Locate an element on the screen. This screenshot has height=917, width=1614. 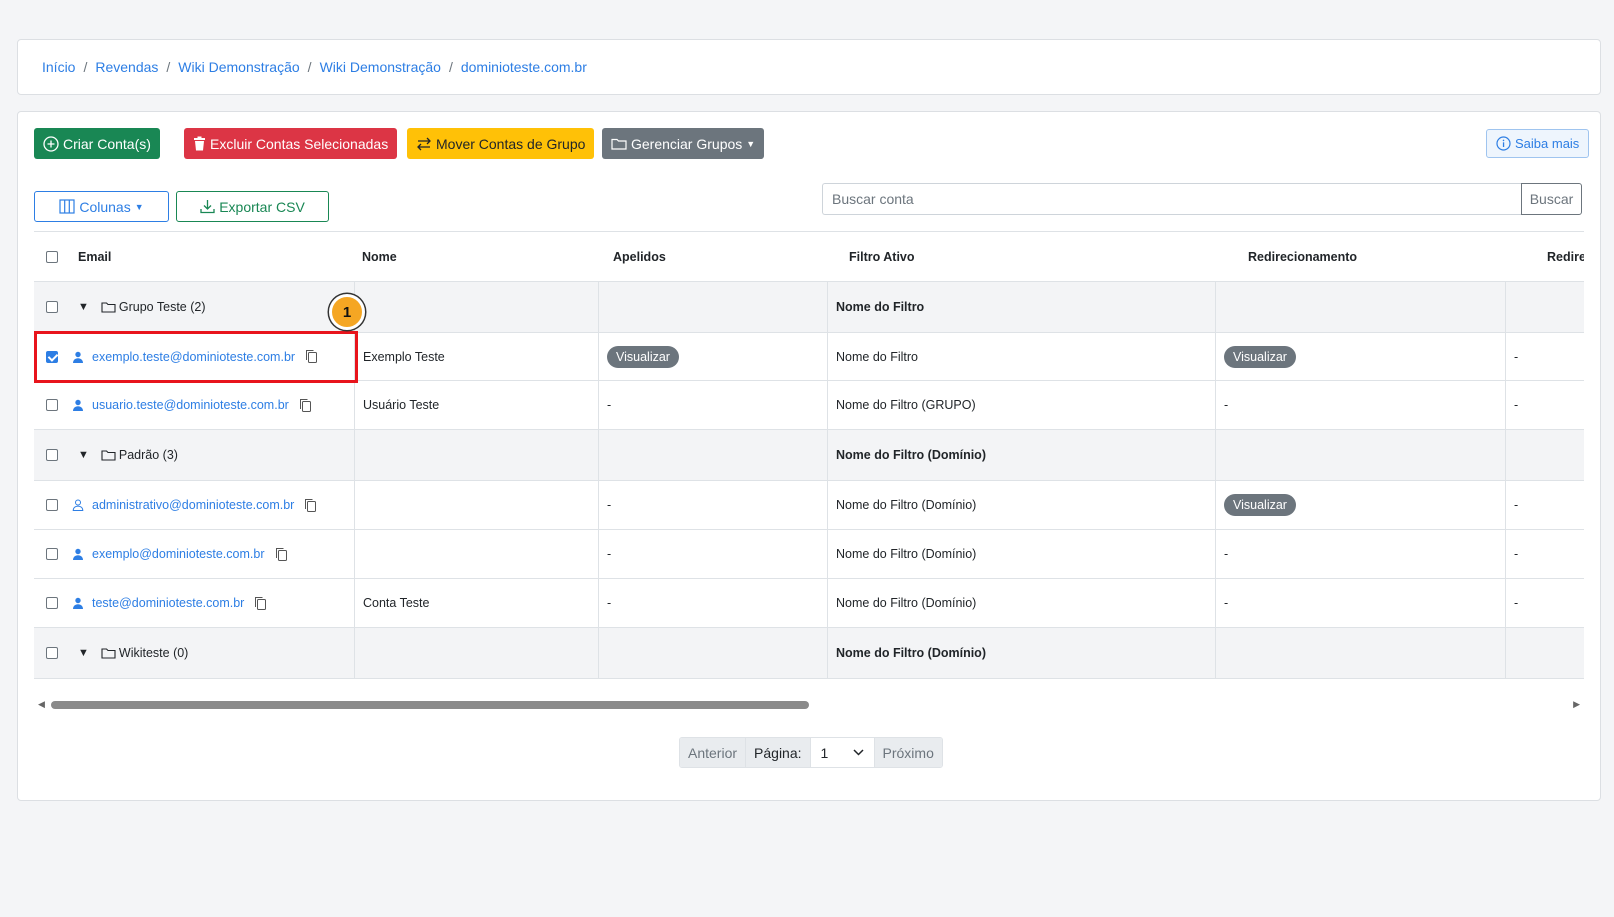
create-account-button: Criar Conta(s) is located at coordinates (97, 143).